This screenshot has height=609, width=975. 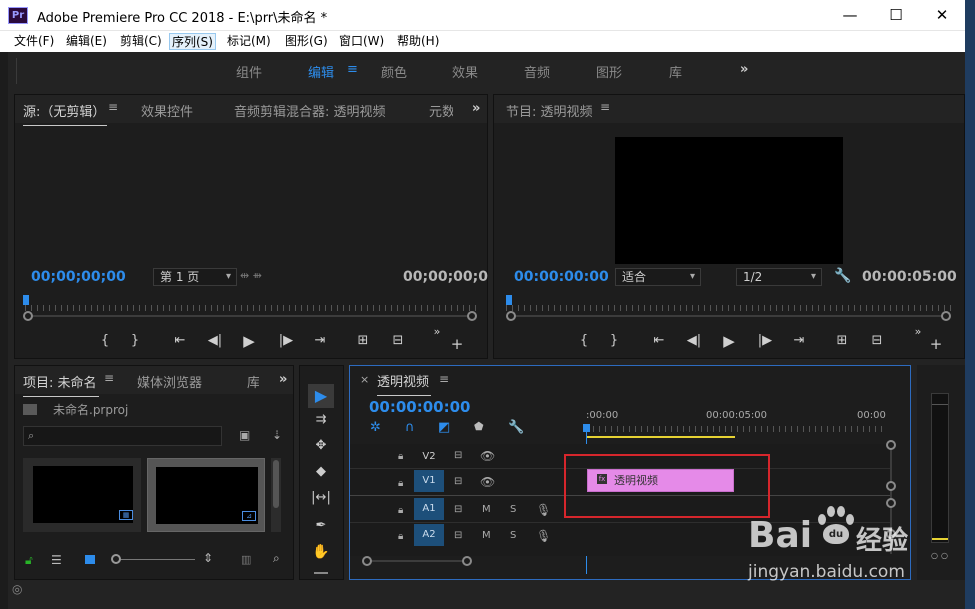 I want to click on slider-handle, so click(x=116, y=559).